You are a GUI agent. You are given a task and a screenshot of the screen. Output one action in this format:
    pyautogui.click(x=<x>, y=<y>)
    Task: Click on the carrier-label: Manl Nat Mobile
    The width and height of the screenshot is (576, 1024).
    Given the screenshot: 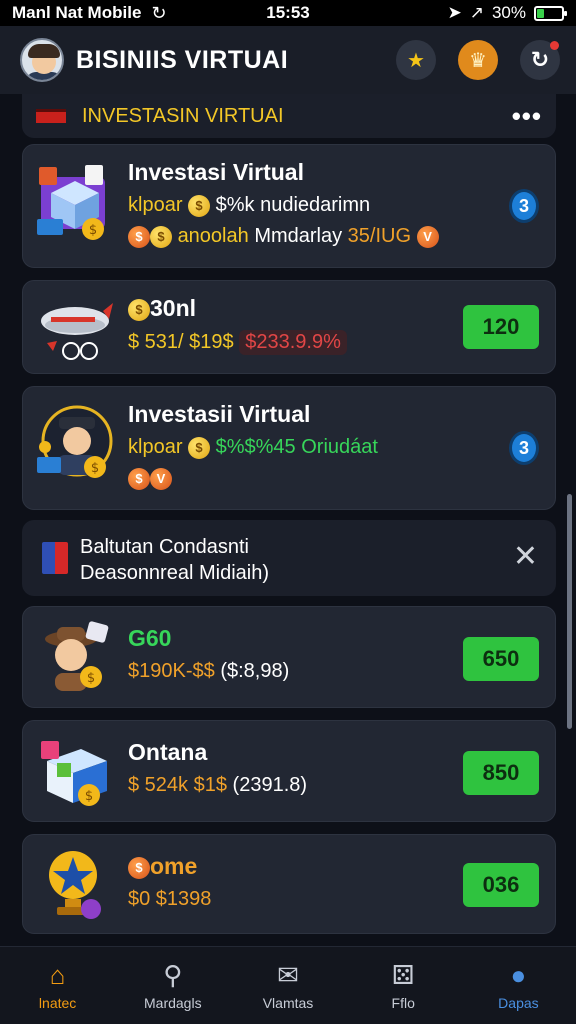 What is the action you would take?
    pyautogui.click(x=77, y=12)
    